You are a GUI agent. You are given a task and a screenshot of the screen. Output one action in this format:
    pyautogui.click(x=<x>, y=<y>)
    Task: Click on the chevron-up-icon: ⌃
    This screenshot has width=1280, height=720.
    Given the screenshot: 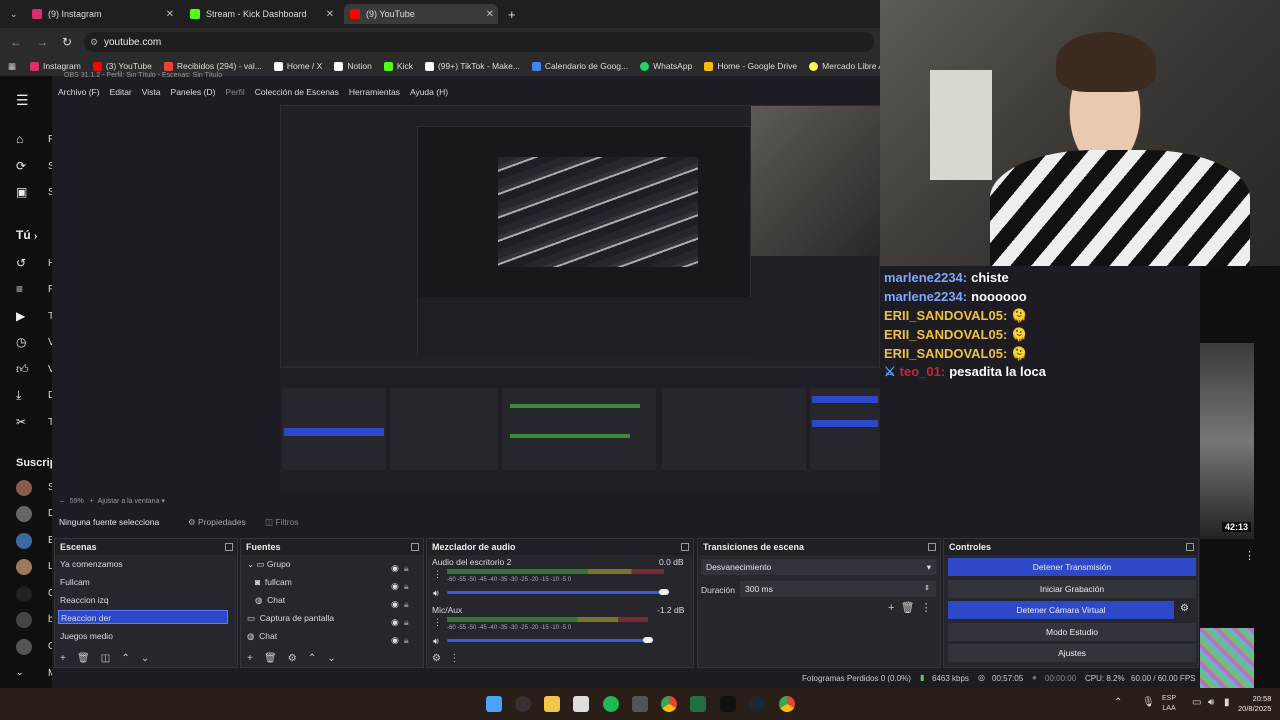 What is the action you would take?
    pyautogui.click(x=1118, y=702)
    